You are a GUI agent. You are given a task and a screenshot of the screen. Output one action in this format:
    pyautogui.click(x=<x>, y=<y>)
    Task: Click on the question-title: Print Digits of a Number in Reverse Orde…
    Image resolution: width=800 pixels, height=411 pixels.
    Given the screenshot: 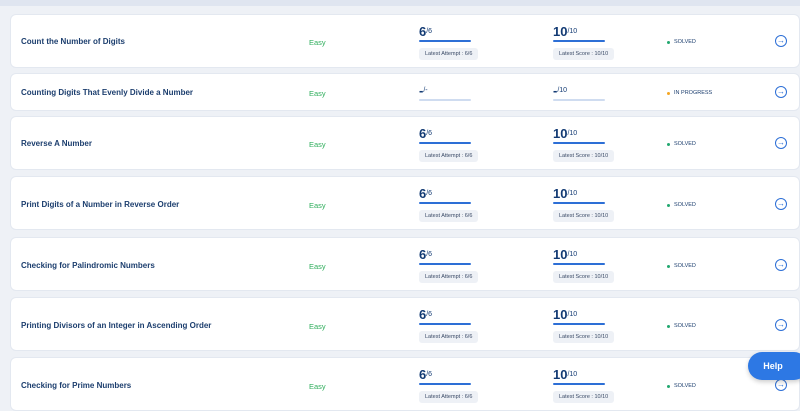 What is the action you would take?
    pyautogui.click(x=100, y=204)
    